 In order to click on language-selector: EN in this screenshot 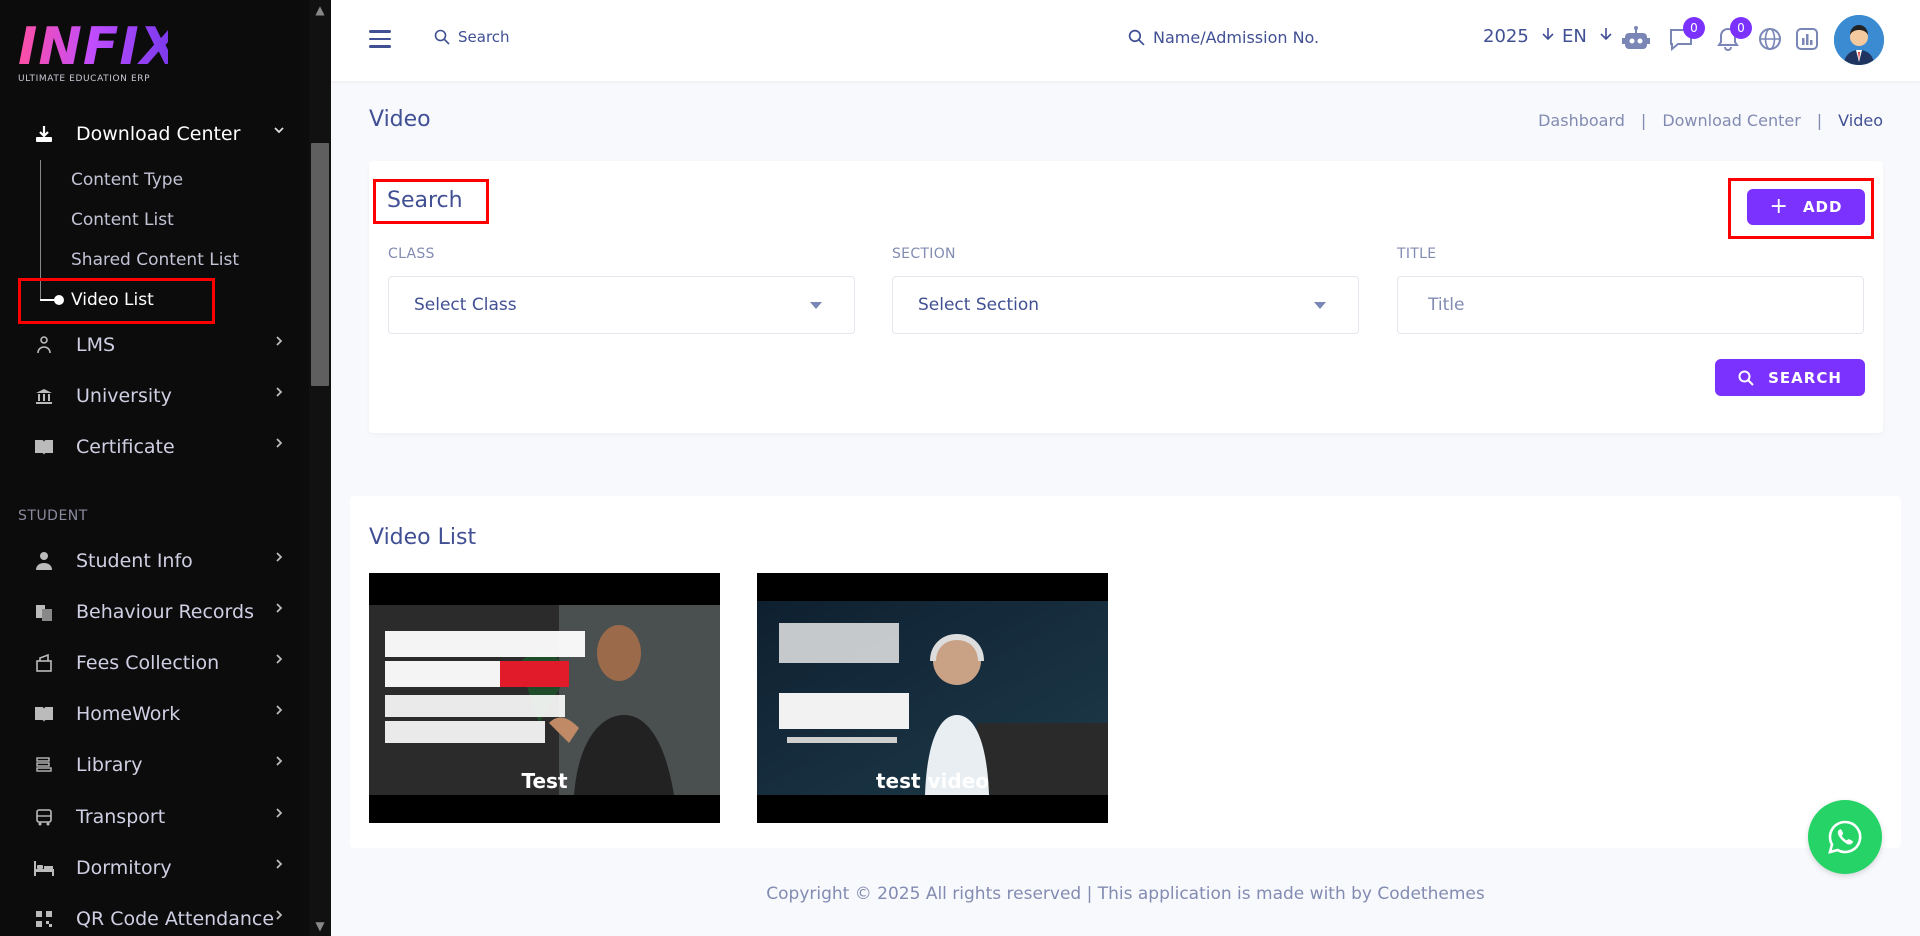, I will do `click(1587, 36)`.